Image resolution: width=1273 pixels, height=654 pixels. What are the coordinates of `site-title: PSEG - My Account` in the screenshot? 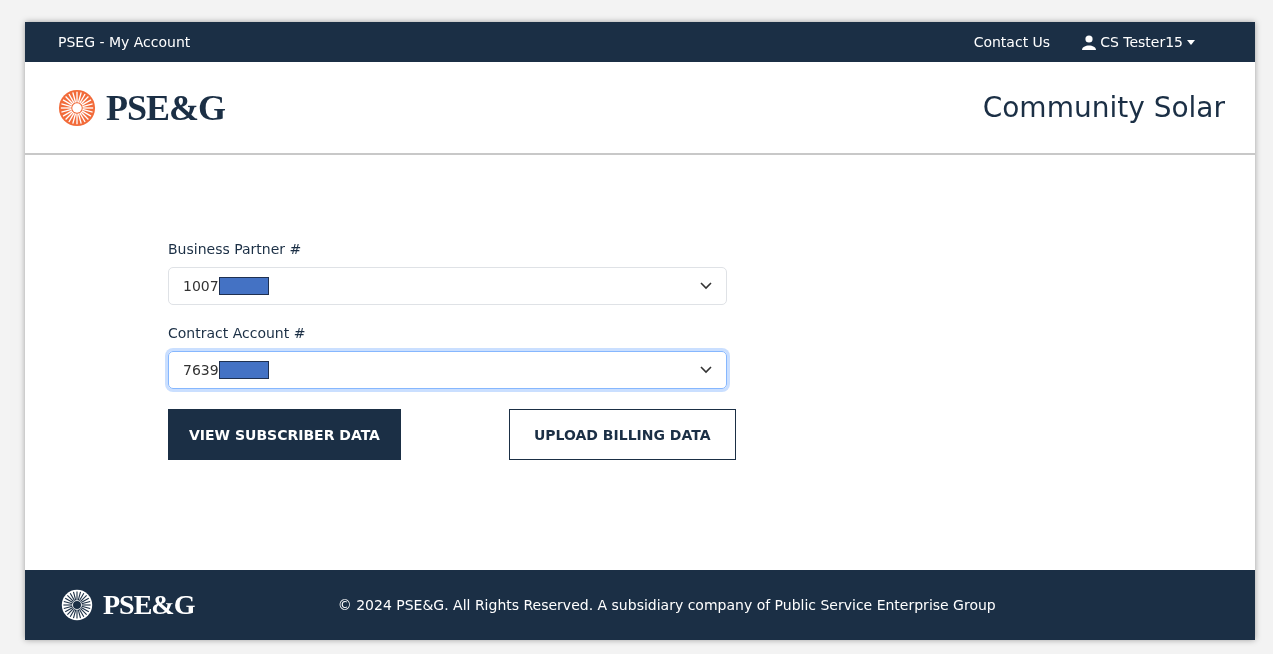 It's located at (125, 42).